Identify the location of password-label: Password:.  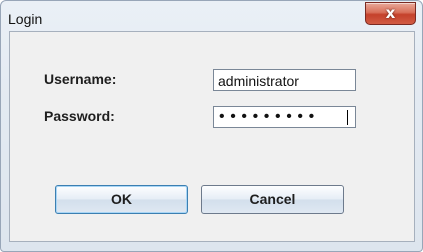
(79, 116).